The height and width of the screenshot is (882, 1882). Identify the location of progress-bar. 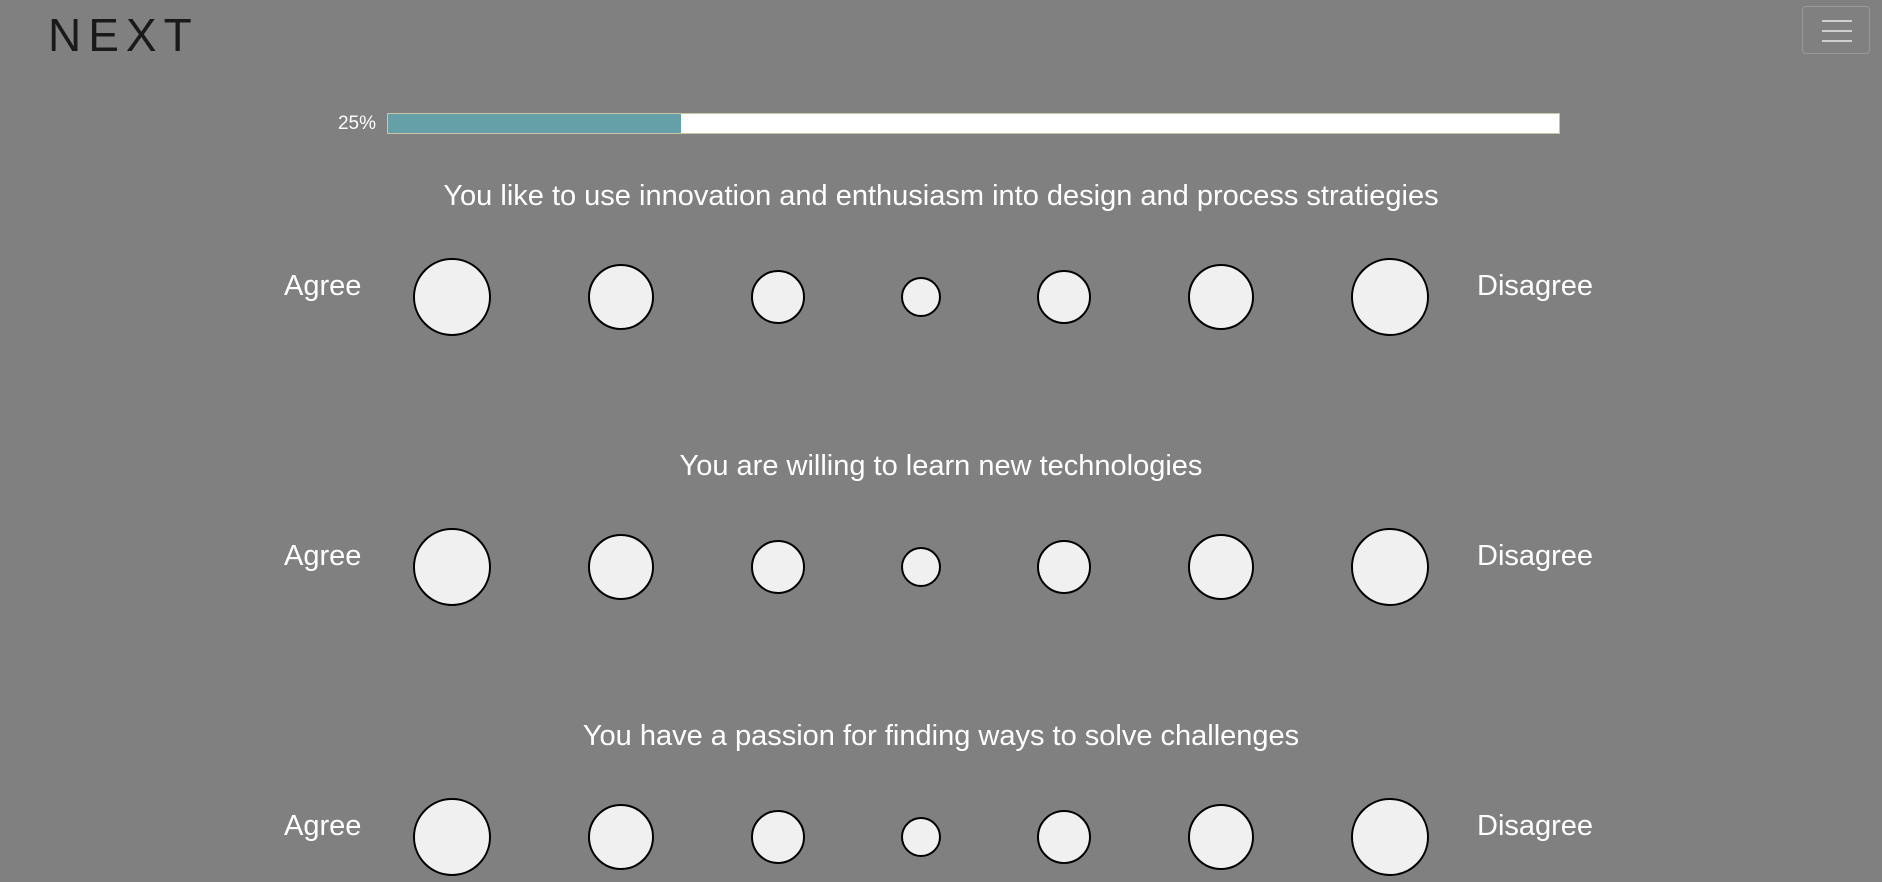
(973, 123).